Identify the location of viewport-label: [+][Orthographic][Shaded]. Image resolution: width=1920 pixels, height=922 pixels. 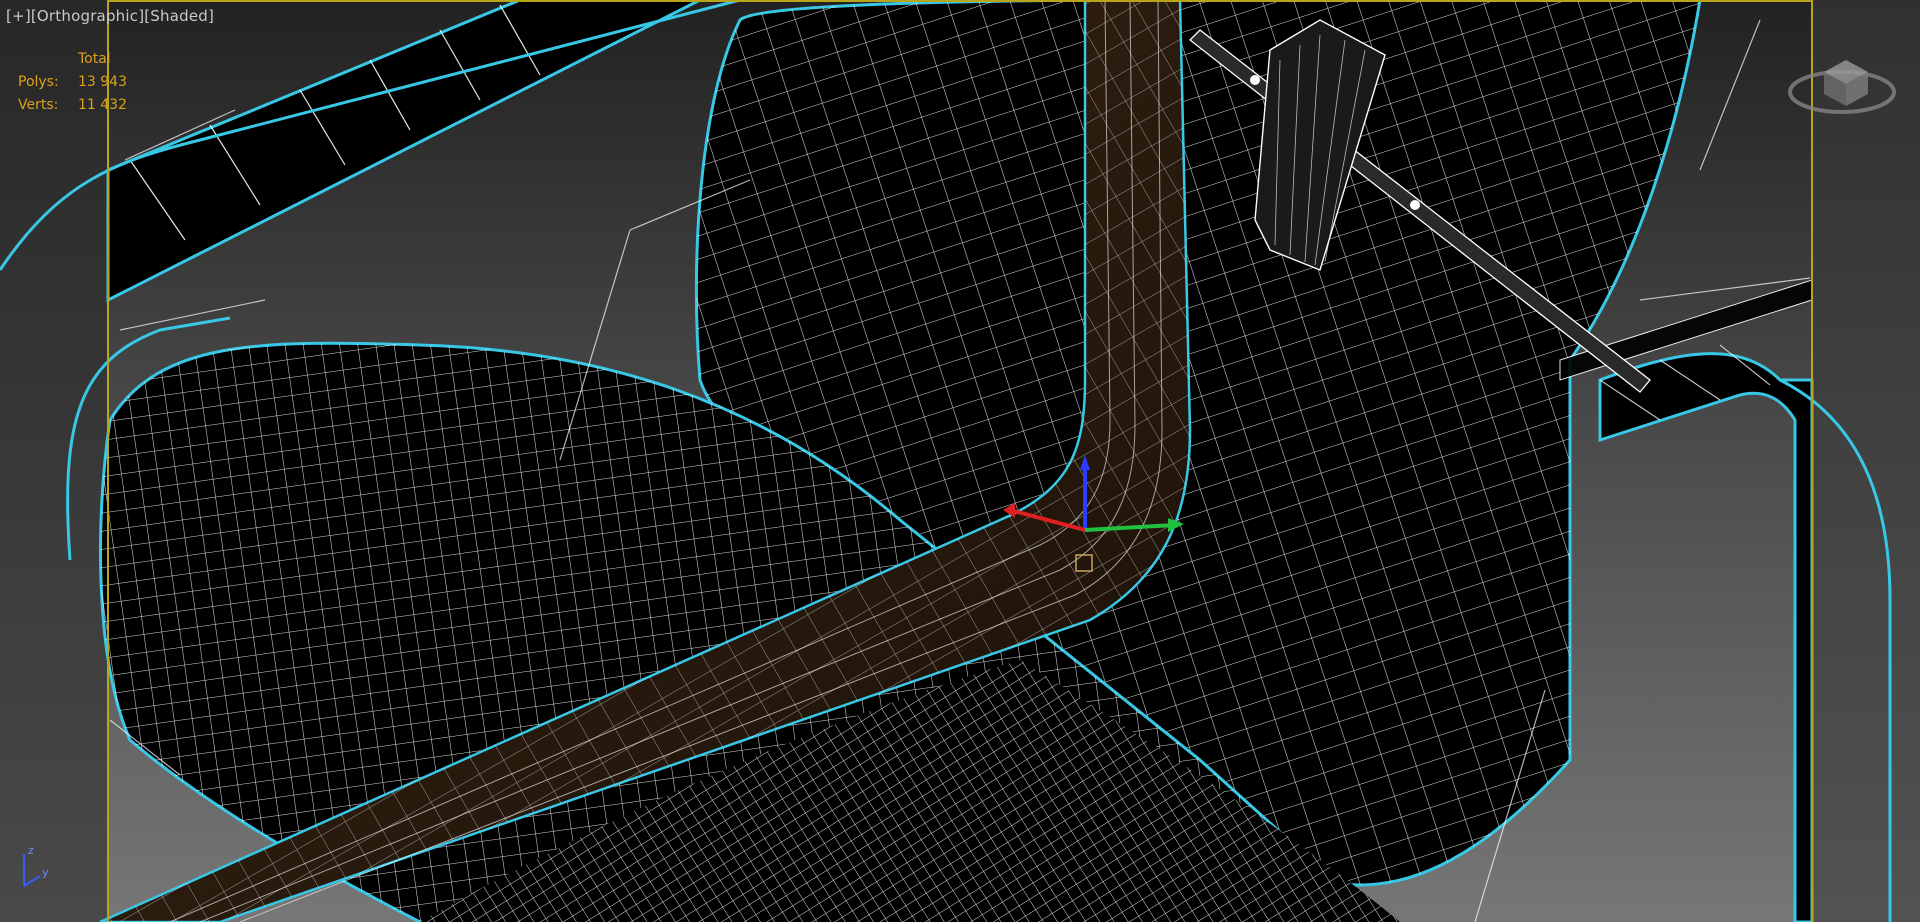
(110, 16).